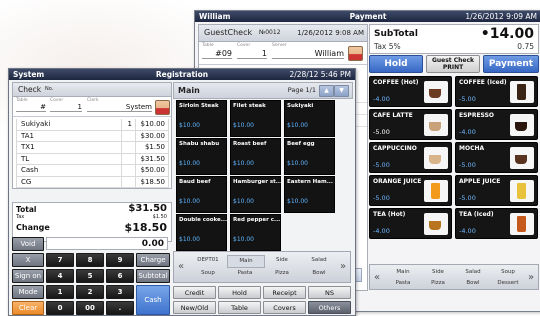 The height and width of the screenshot is (316, 540). Describe the element at coordinates (403, 272) in the screenshot. I see `category-main: Main` at that location.